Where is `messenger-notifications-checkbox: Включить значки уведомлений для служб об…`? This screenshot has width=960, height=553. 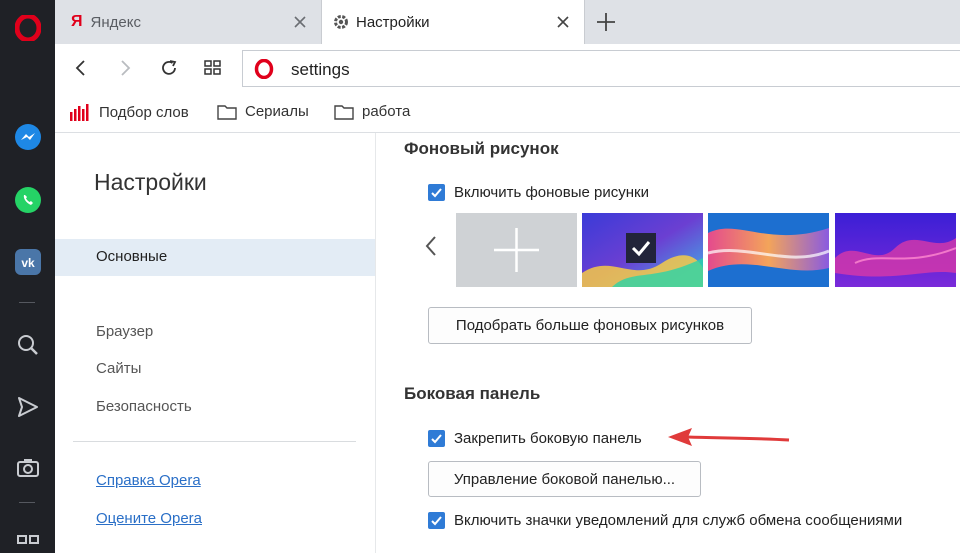 messenger-notifications-checkbox: Включить значки уведомлений для служб об… is located at coordinates (665, 520).